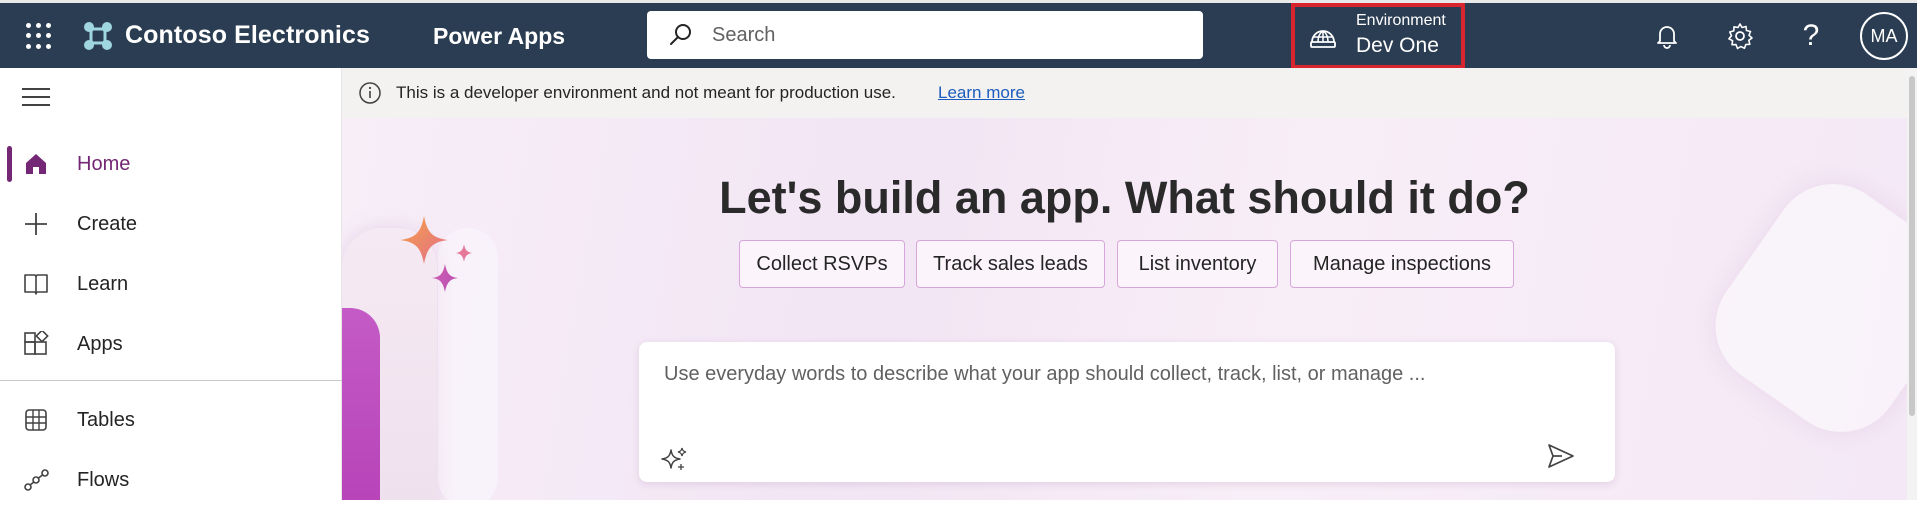 This screenshot has width=1917, height=506. Describe the element at coordinates (106, 419) in the screenshot. I see `sidebar-item-label: Tables` at that location.